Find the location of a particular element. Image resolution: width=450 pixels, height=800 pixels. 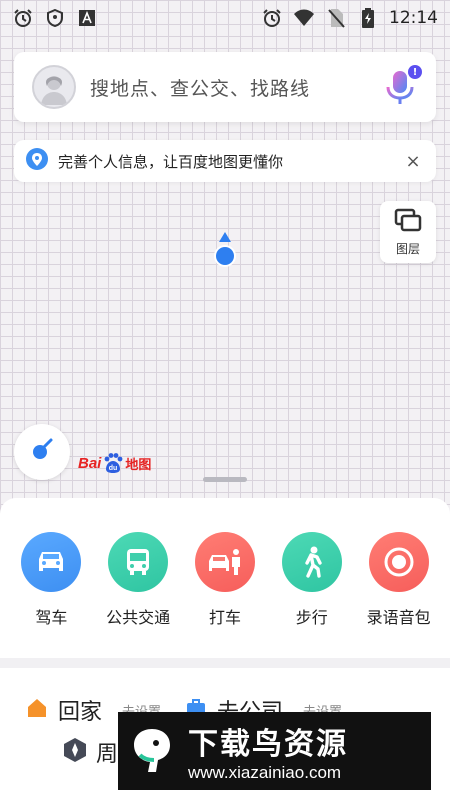

shield-icon is located at coordinates (55, 18).